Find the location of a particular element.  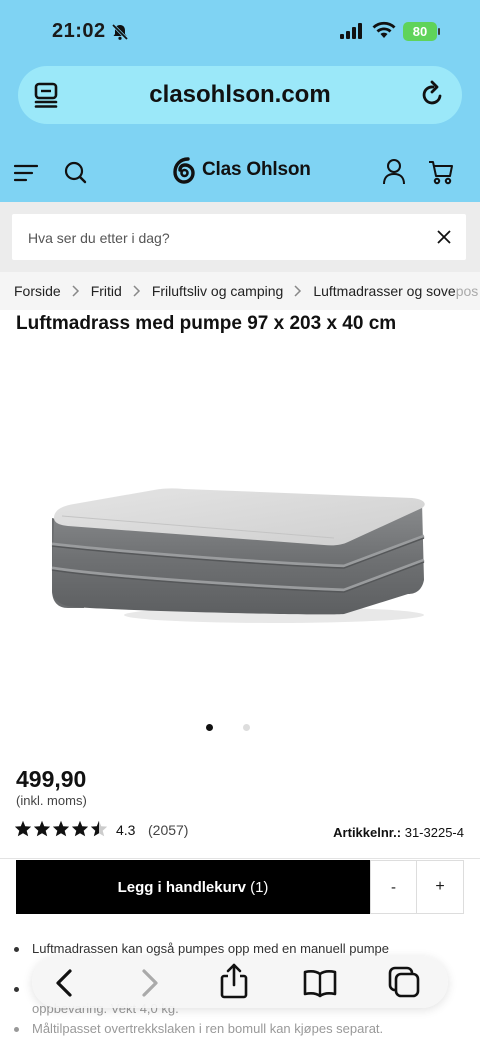

price-note: (inkl. moms) is located at coordinates (51, 800).